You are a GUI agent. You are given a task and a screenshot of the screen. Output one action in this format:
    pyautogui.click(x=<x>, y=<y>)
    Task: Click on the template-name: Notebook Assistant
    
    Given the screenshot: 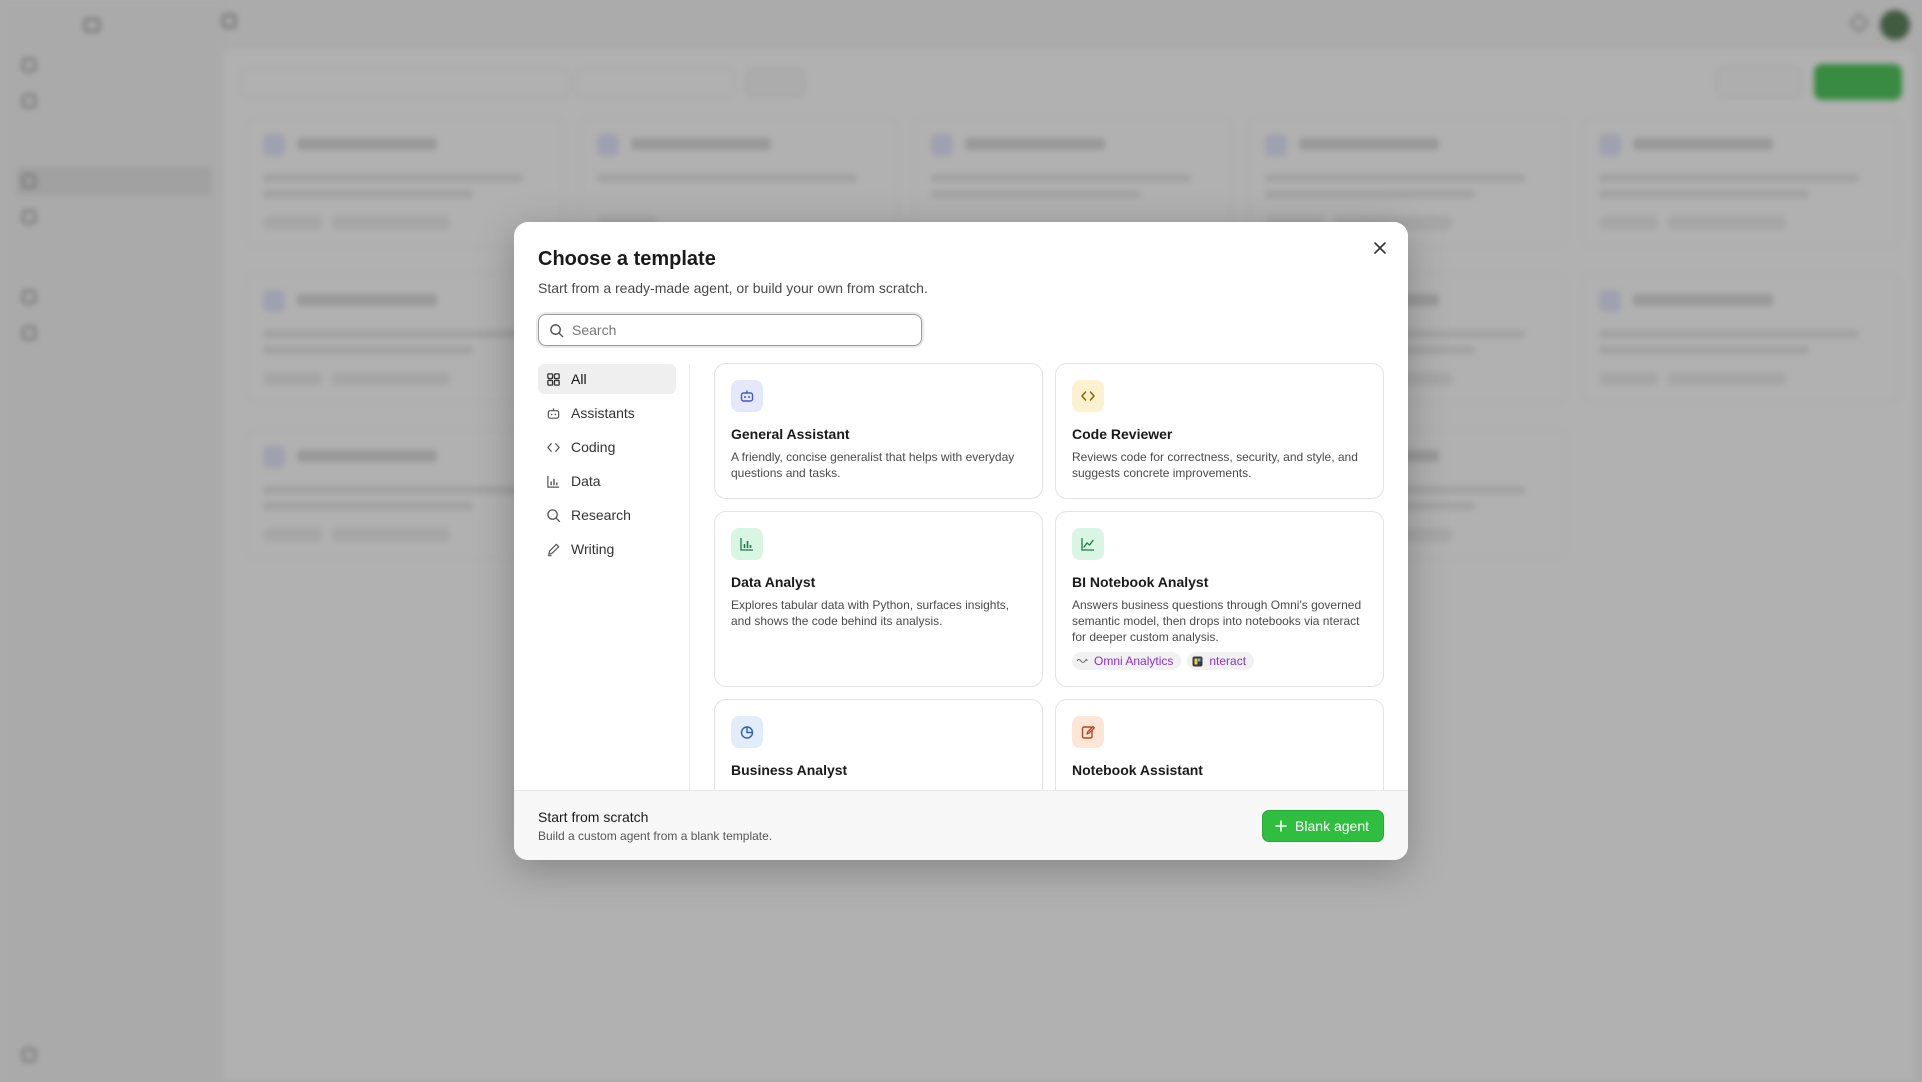 What is the action you would take?
    pyautogui.click(x=1137, y=770)
    